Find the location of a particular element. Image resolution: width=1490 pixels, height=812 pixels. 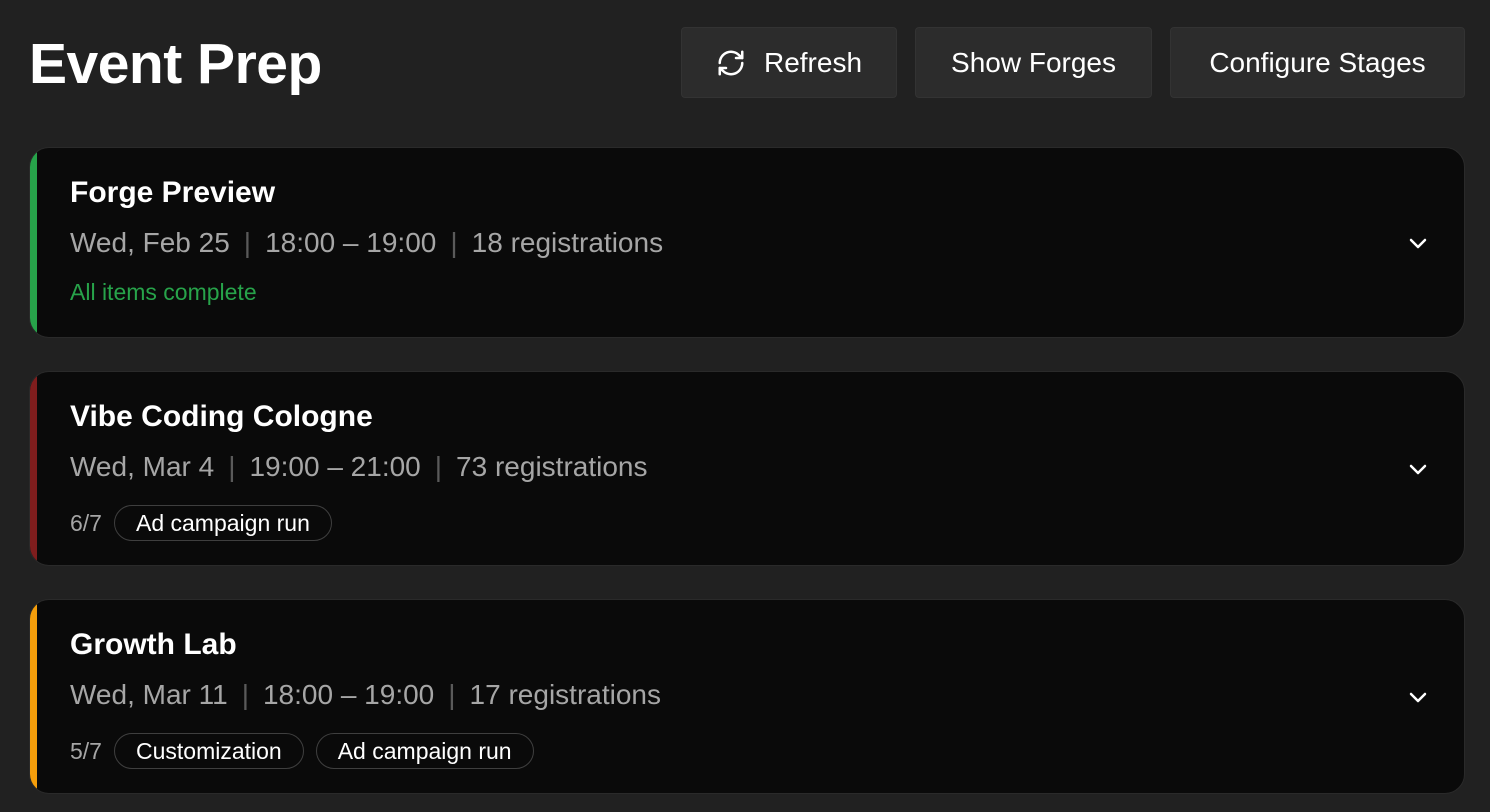

toolbar: Refresh Show Forges Configure Stages is located at coordinates (1073, 62).